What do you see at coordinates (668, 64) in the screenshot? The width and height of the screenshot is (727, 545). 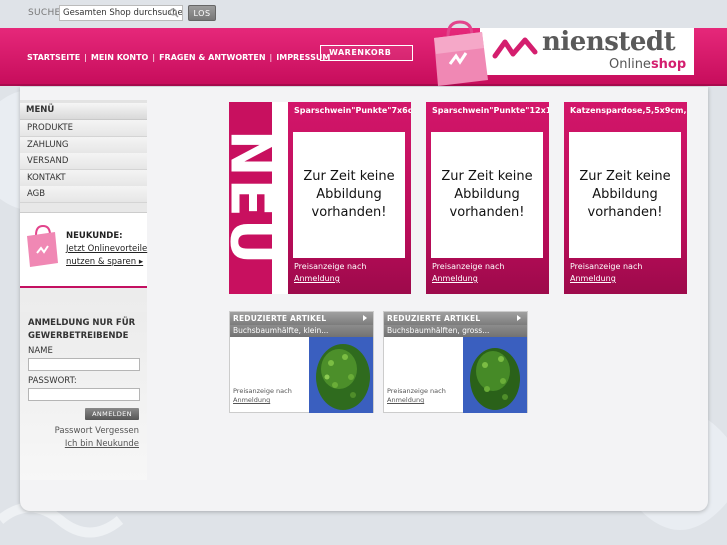 I see `logo-subtitle-bold: shop` at bounding box center [668, 64].